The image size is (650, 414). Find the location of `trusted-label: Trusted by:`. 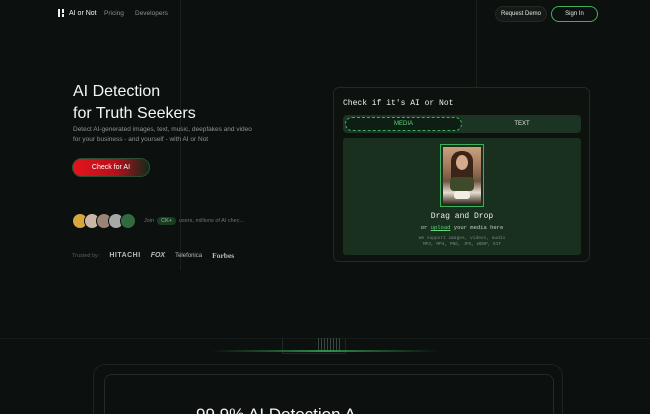

trusted-label: Trusted by: is located at coordinates (86, 255).